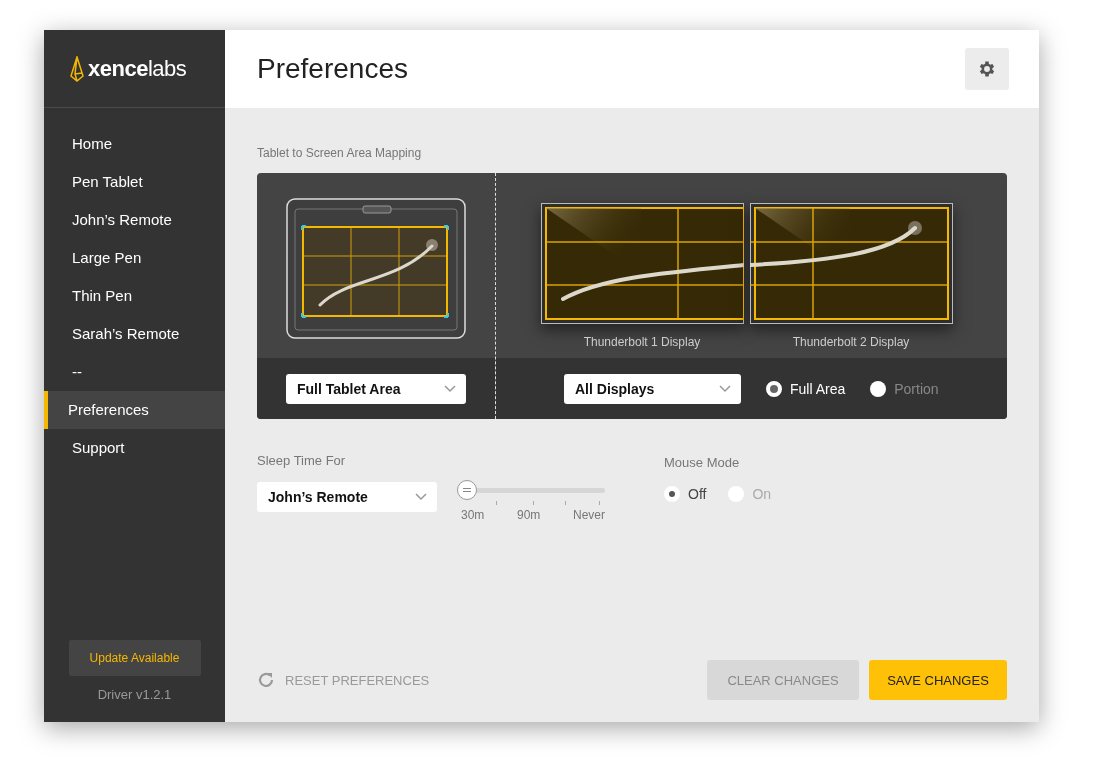 The image size is (1100, 773). What do you see at coordinates (340, 153) in the screenshot?
I see `section-label: Tablet to Screen Area Mapping` at bounding box center [340, 153].